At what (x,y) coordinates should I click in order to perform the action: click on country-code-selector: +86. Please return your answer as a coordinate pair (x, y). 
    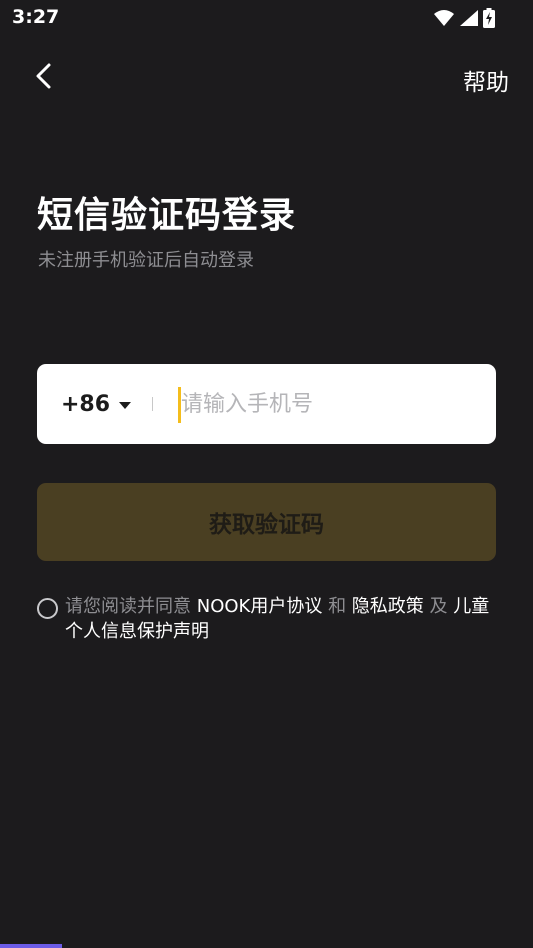
    Looking at the image, I should click on (96, 404).